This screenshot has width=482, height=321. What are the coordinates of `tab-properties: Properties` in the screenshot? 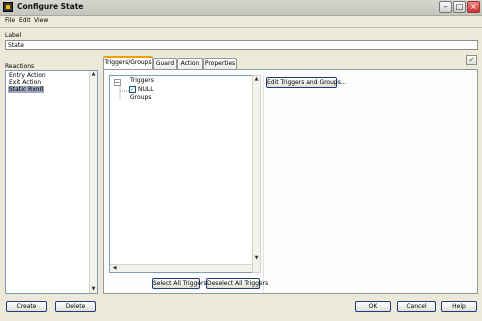 It's located at (220, 63).